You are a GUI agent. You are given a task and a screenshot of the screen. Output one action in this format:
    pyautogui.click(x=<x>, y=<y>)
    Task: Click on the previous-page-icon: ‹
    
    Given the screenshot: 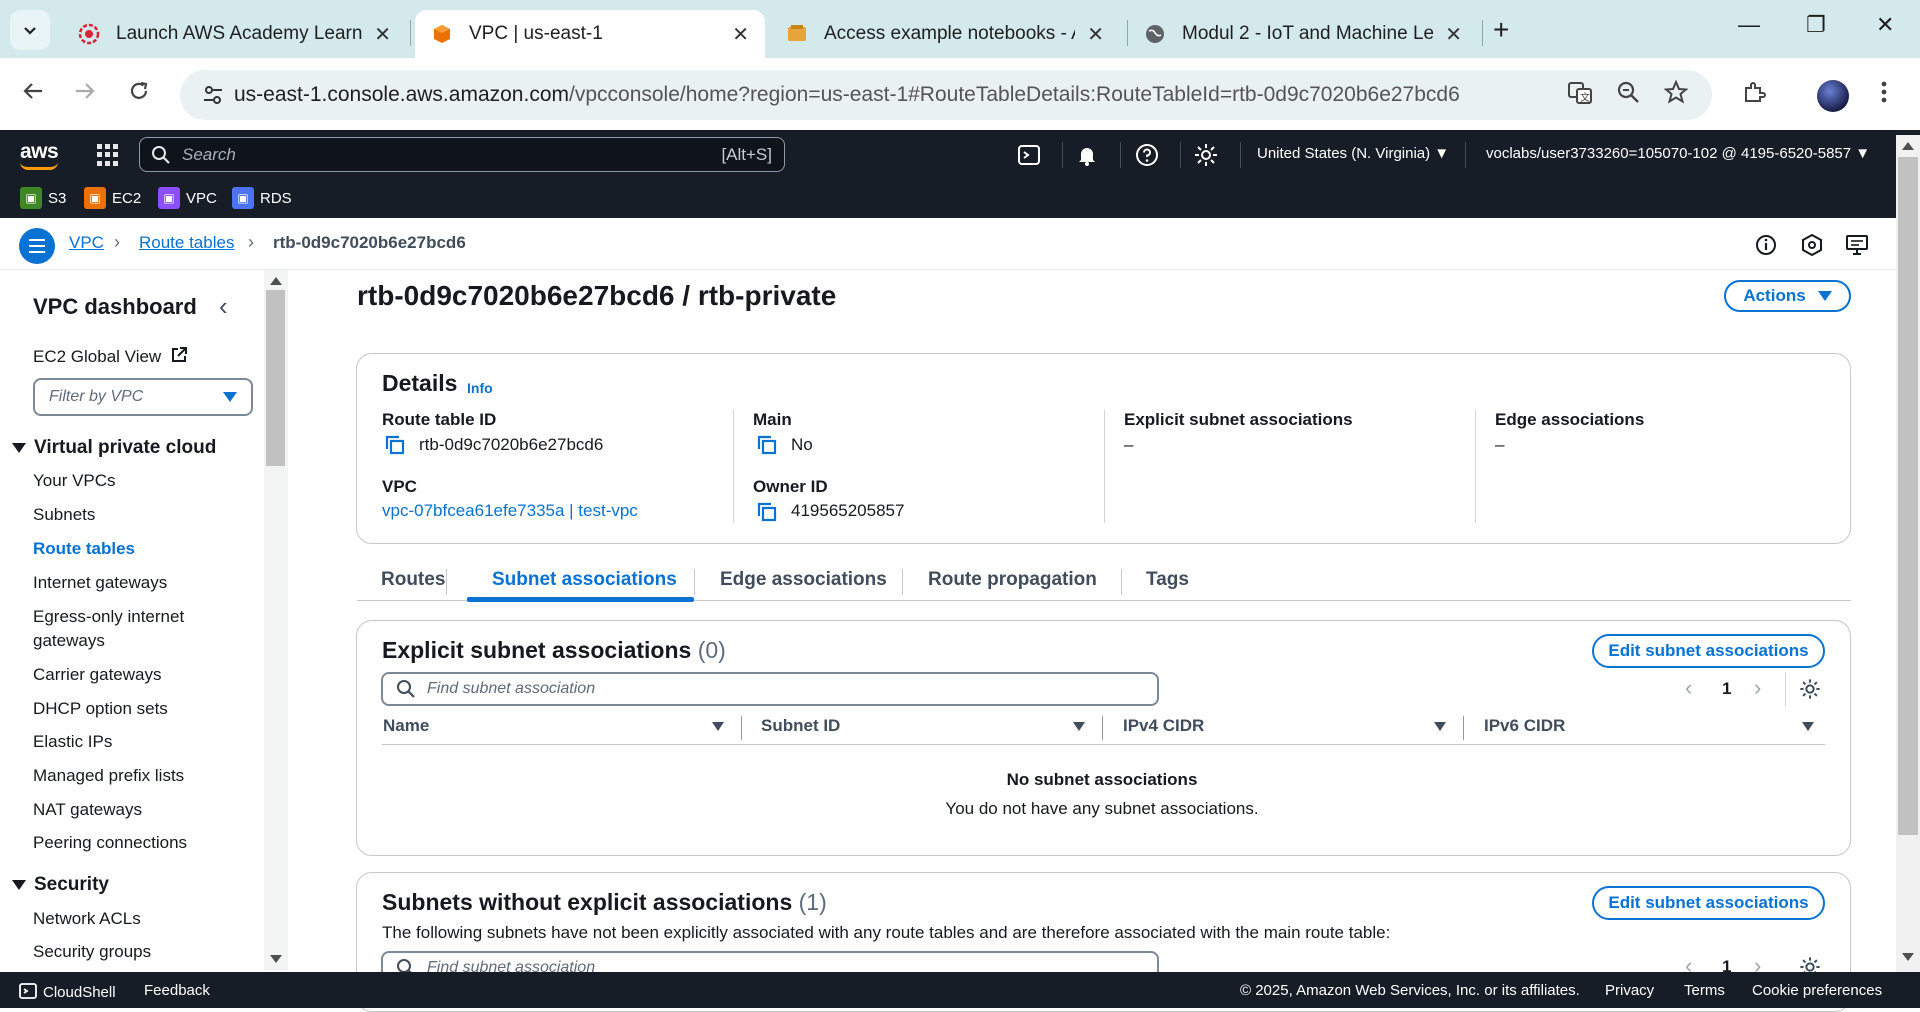 What is the action you would take?
    pyautogui.click(x=1688, y=688)
    